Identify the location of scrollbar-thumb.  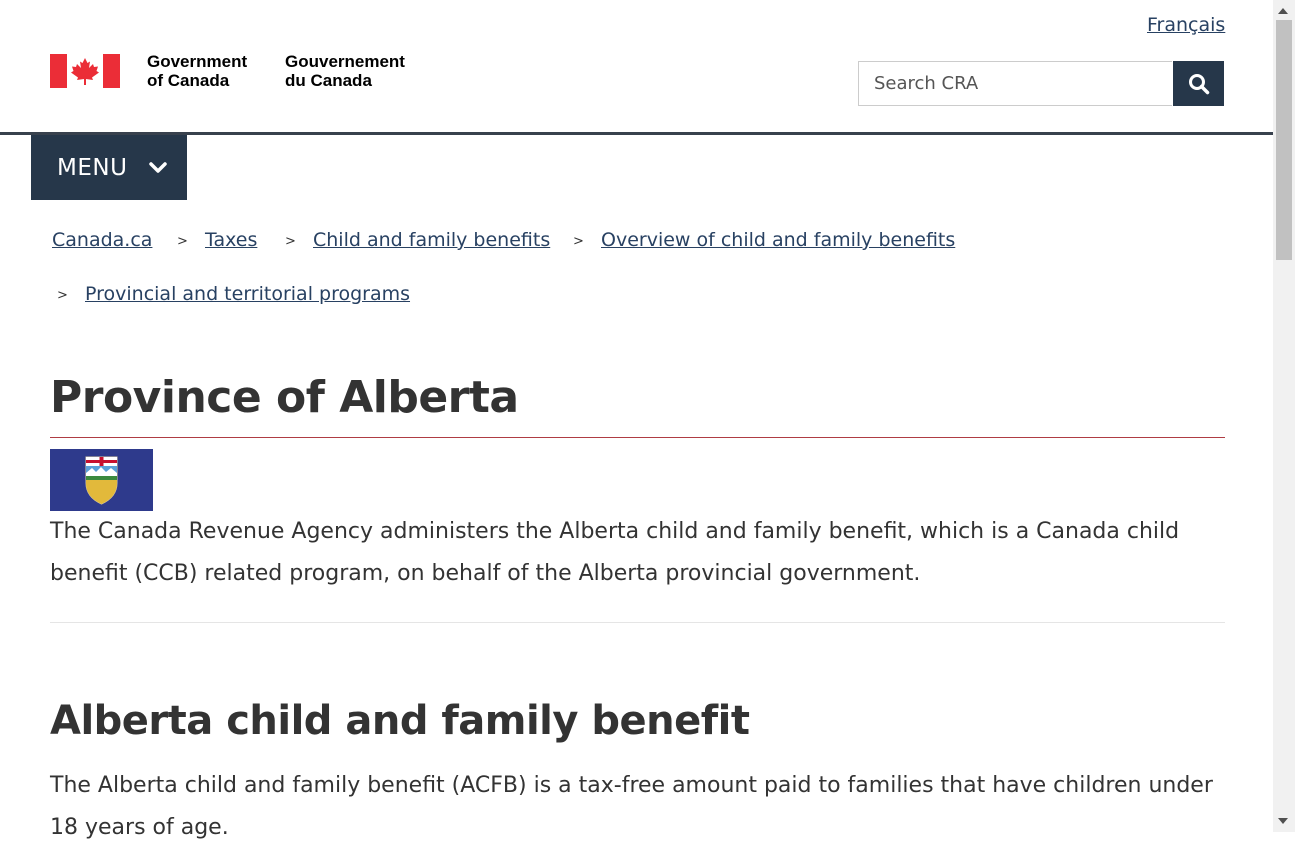
(1284, 140).